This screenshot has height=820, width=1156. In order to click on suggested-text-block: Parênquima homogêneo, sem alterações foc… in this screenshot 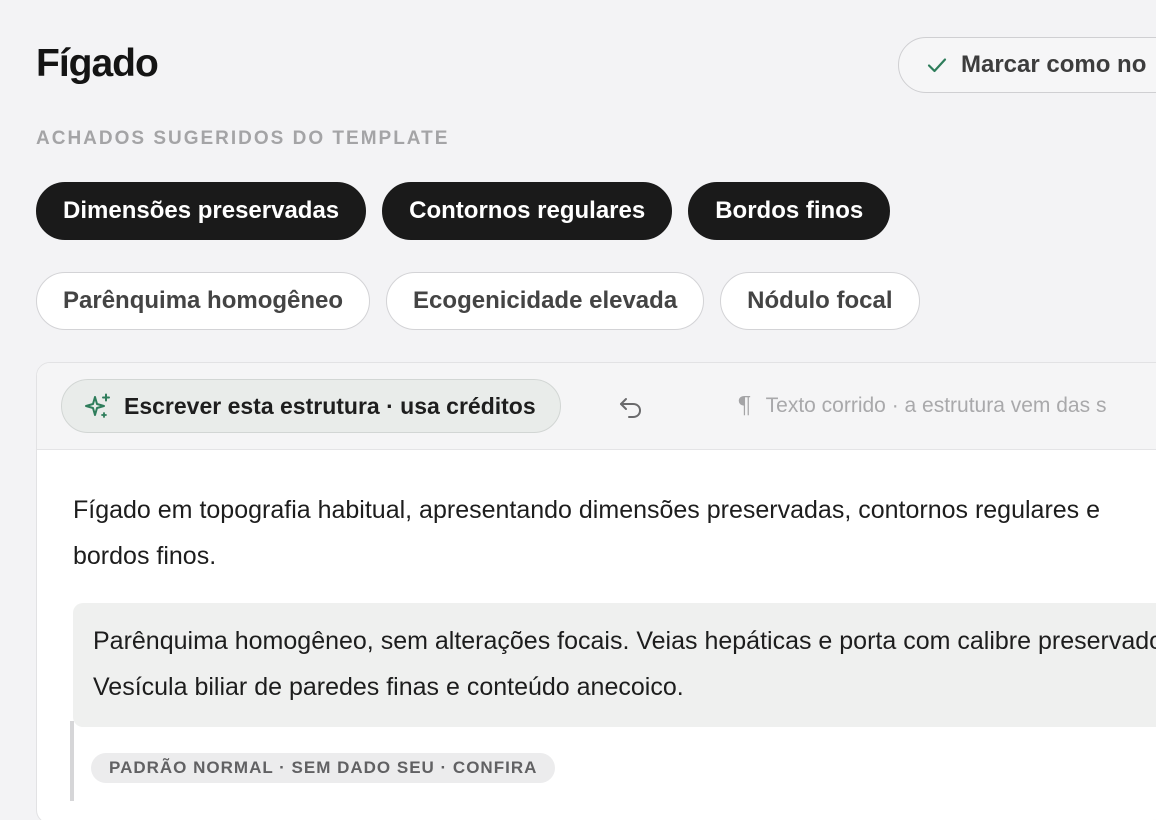, I will do `click(614, 665)`.